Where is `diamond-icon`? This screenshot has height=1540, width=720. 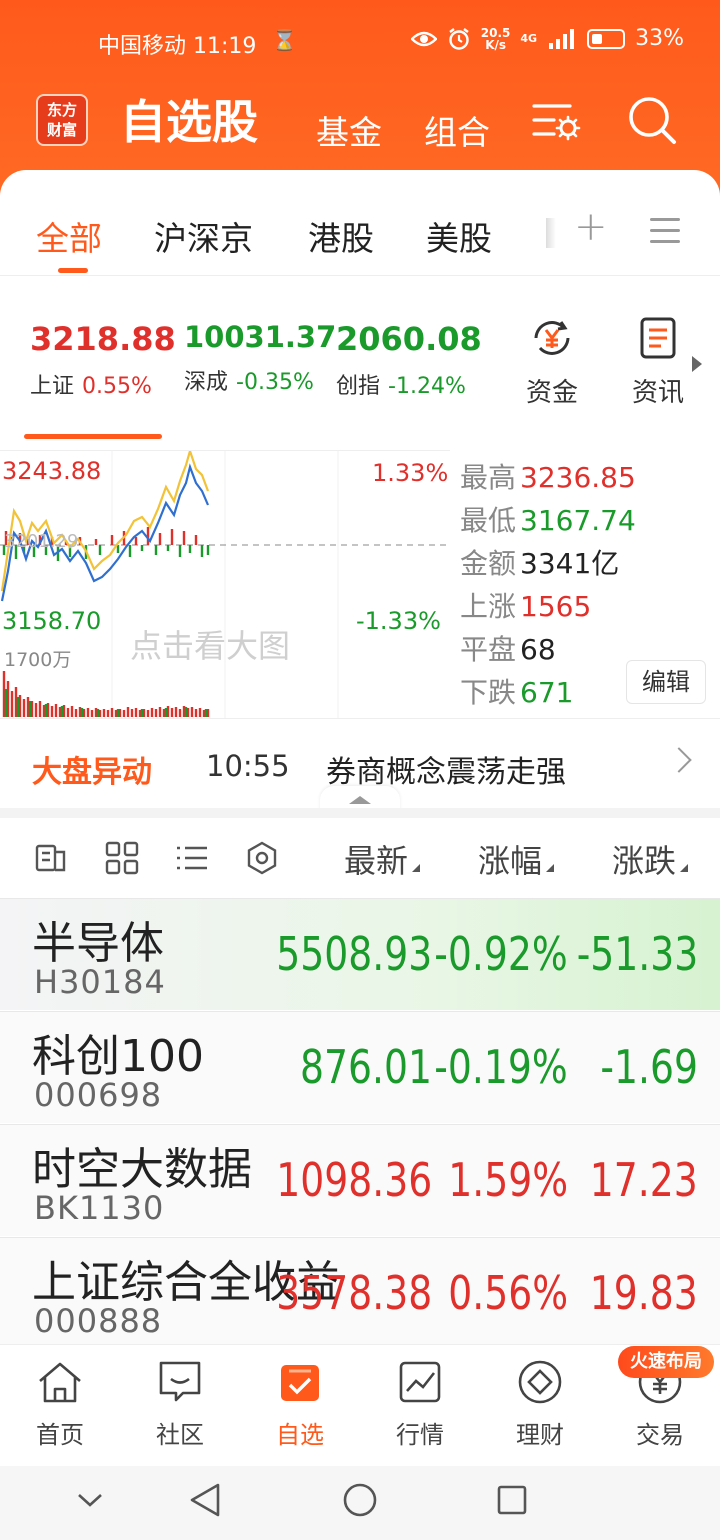
diamond-icon is located at coordinates (540, 1382).